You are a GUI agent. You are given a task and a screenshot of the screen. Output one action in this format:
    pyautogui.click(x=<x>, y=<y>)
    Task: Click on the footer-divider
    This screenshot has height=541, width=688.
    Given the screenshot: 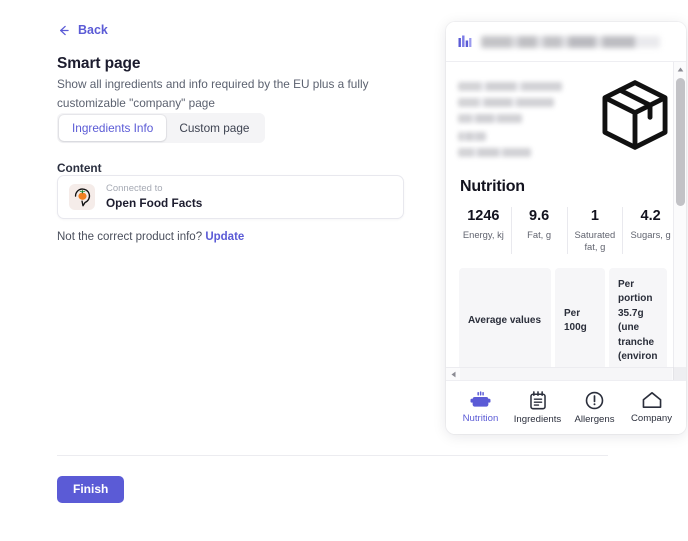 What is the action you would take?
    pyautogui.click(x=332, y=455)
    